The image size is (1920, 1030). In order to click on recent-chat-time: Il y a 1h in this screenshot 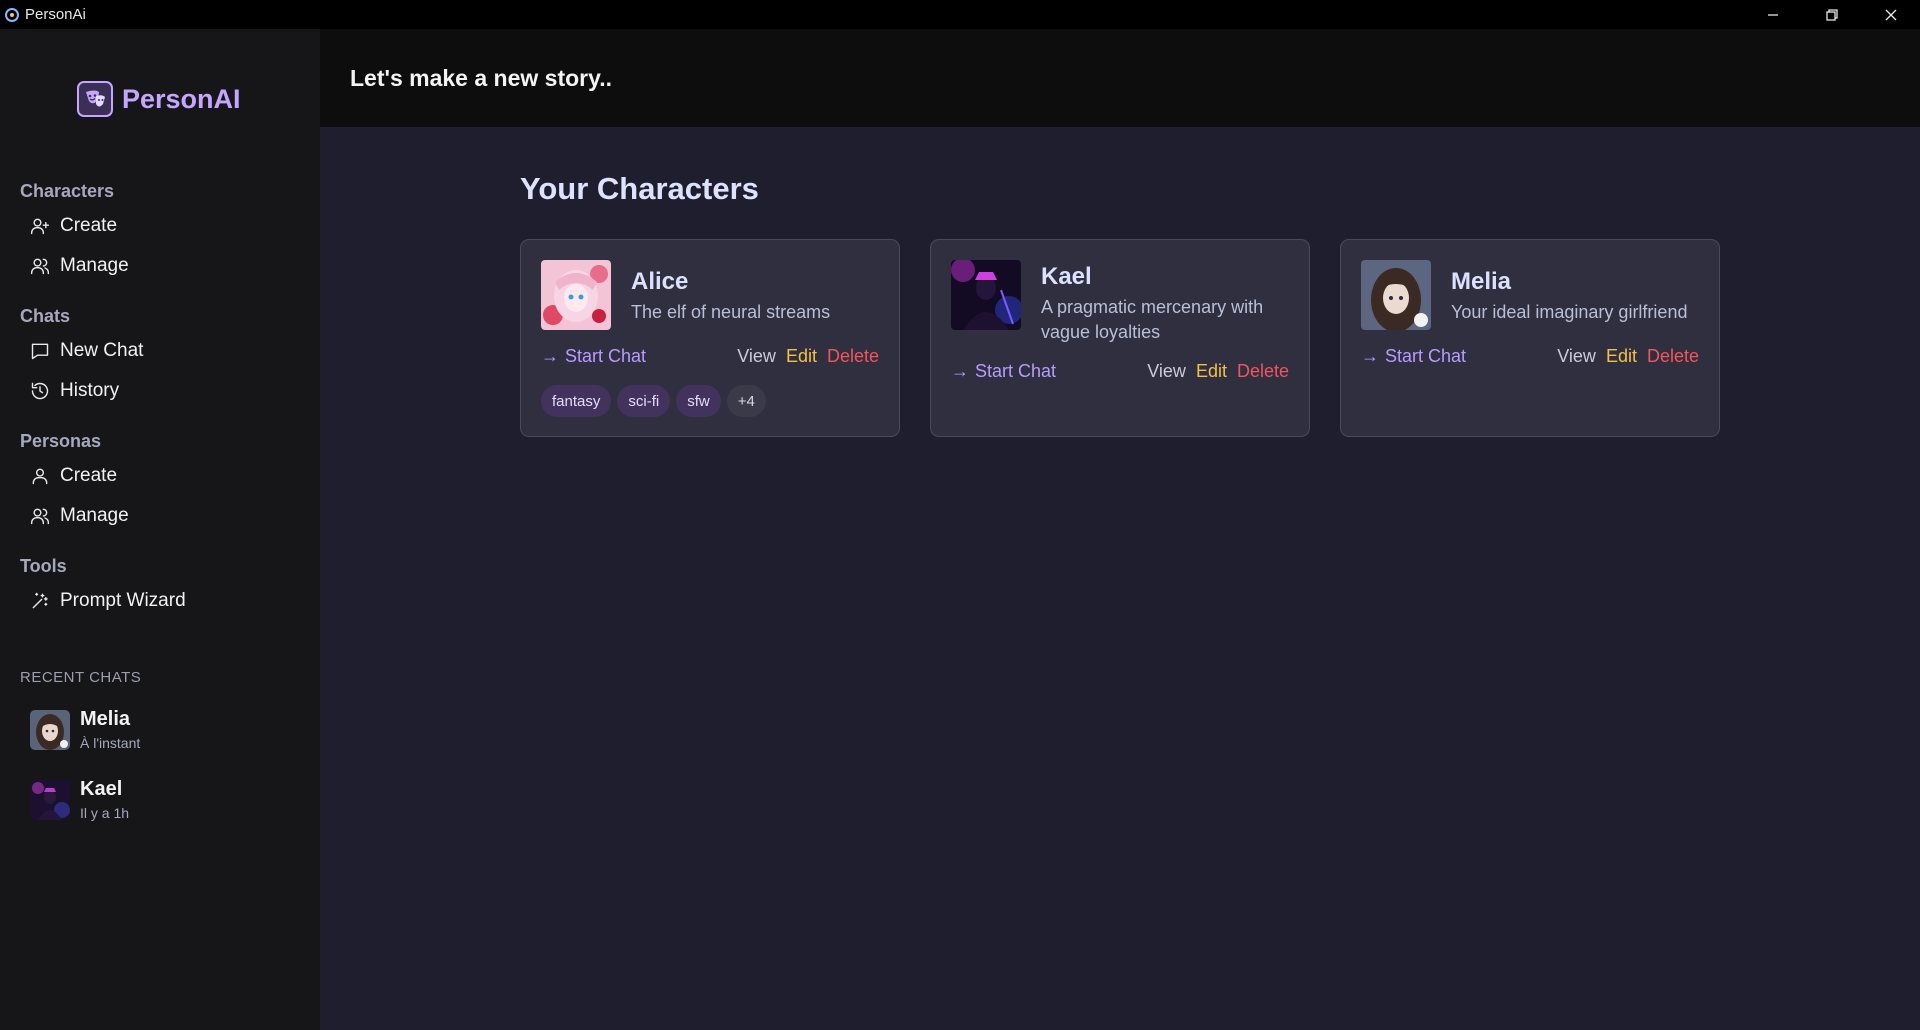, I will do `click(105, 813)`.